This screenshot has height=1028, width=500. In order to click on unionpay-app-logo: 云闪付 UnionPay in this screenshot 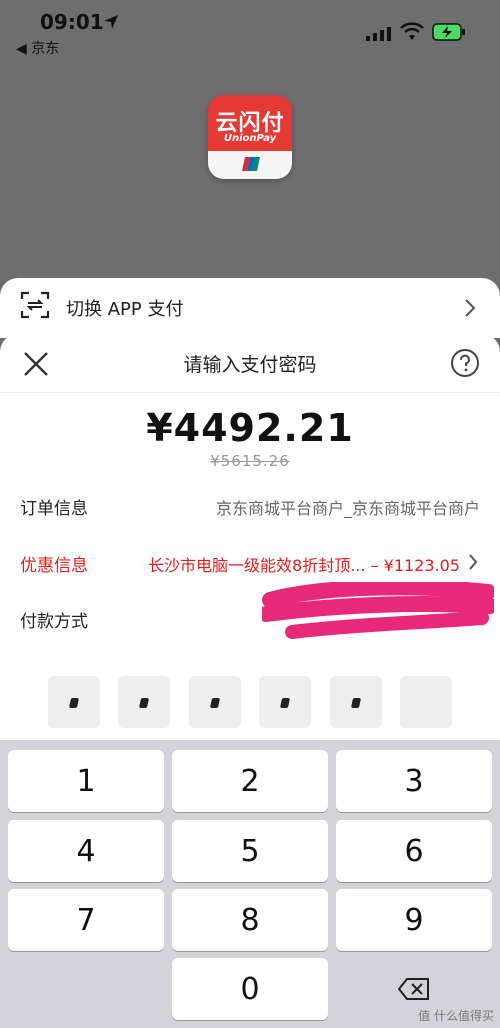, I will do `click(250, 137)`.